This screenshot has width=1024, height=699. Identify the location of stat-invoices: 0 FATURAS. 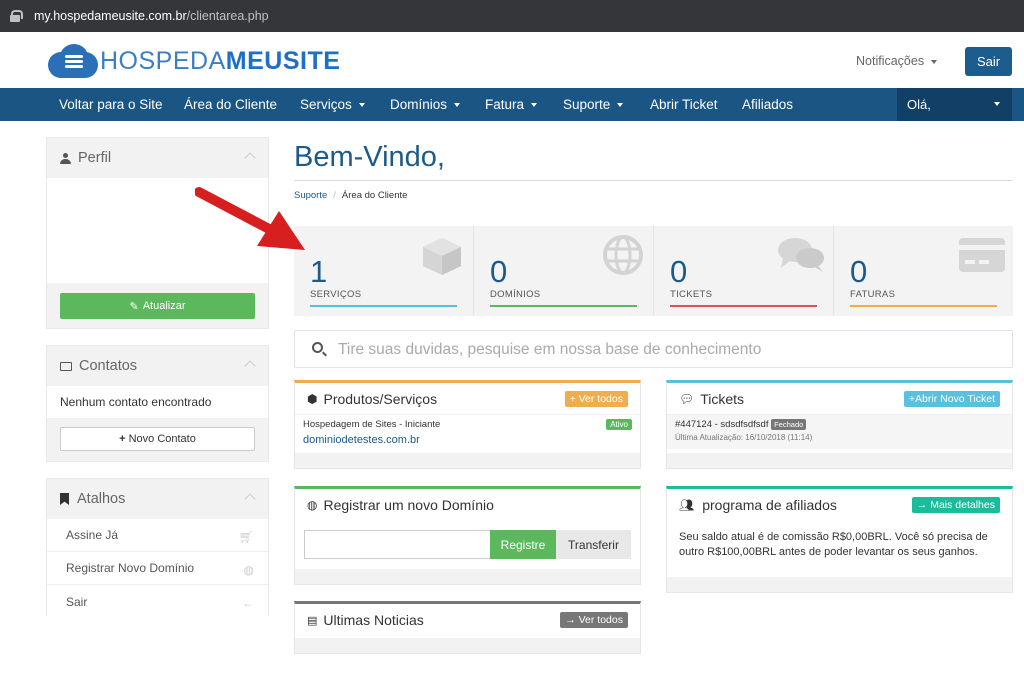
(923, 271).